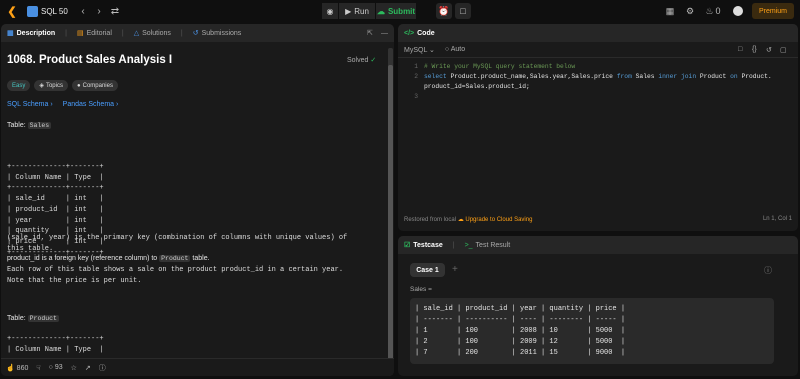  What do you see at coordinates (83, 11) in the screenshot?
I see `prev-problem-icon: ‹` at bounding box center [83, 11].